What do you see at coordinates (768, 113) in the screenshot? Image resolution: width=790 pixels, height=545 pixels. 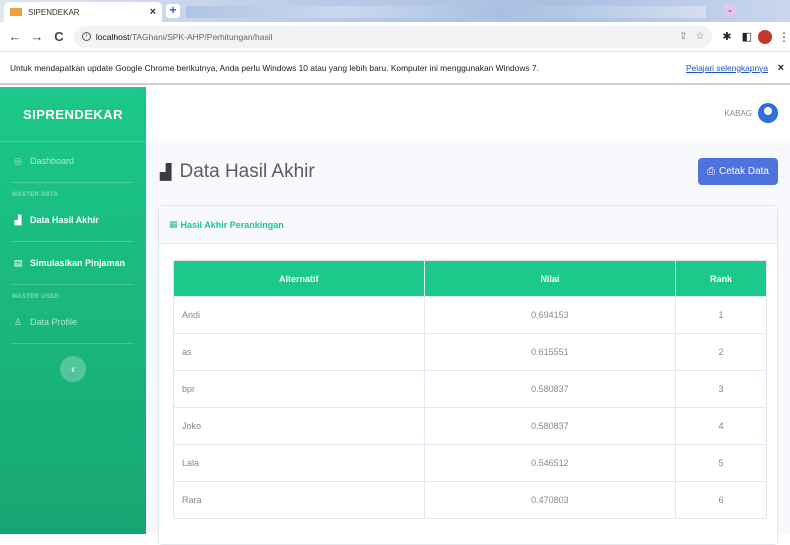 I see `user-circle-icon` at bounding box center [768, 113].